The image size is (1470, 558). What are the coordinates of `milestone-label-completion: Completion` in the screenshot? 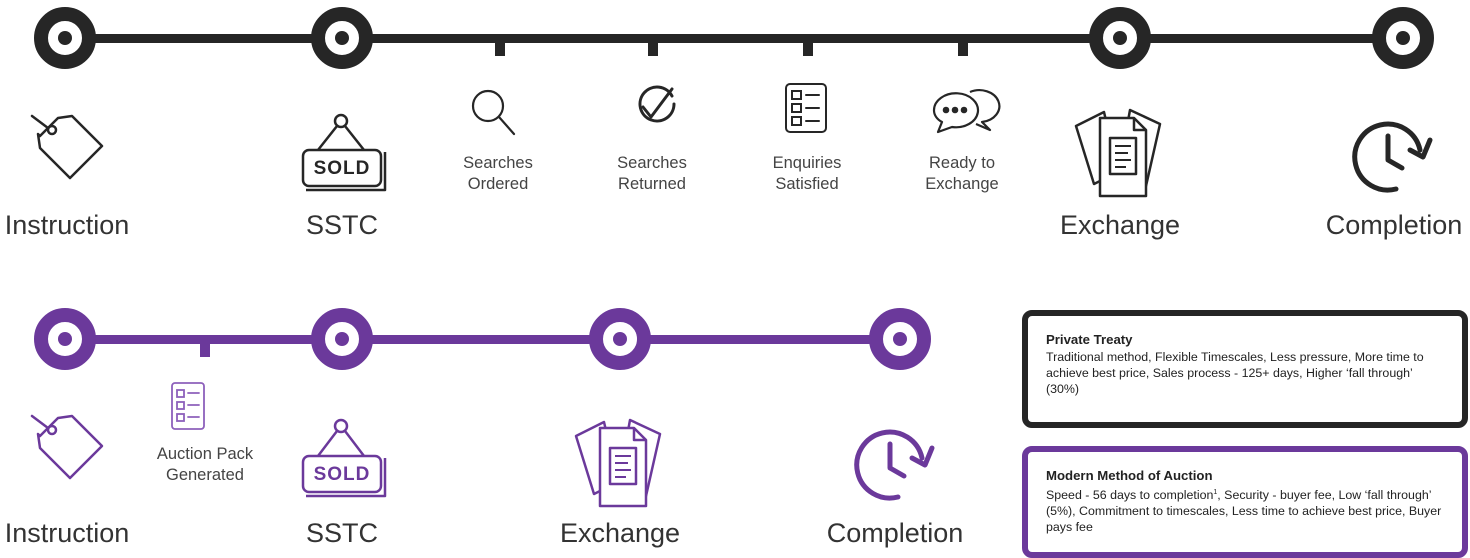 It's located at (1394, 225).